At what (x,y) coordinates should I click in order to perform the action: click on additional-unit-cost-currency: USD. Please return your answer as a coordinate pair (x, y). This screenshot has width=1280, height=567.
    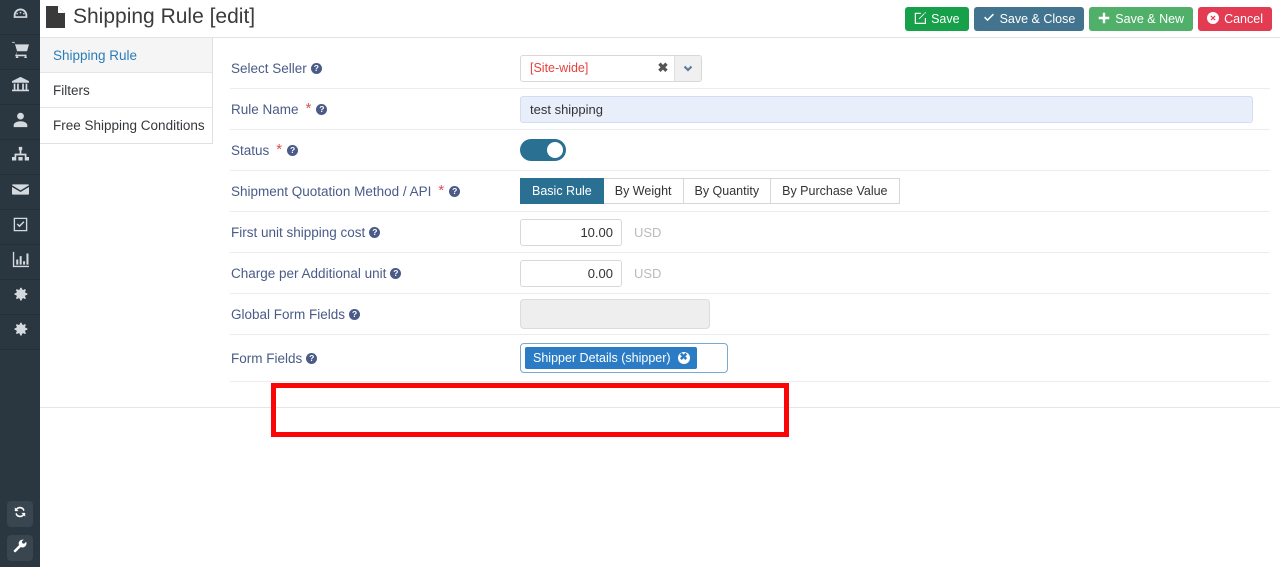
    Looking at the image, I should click on (648, 273).